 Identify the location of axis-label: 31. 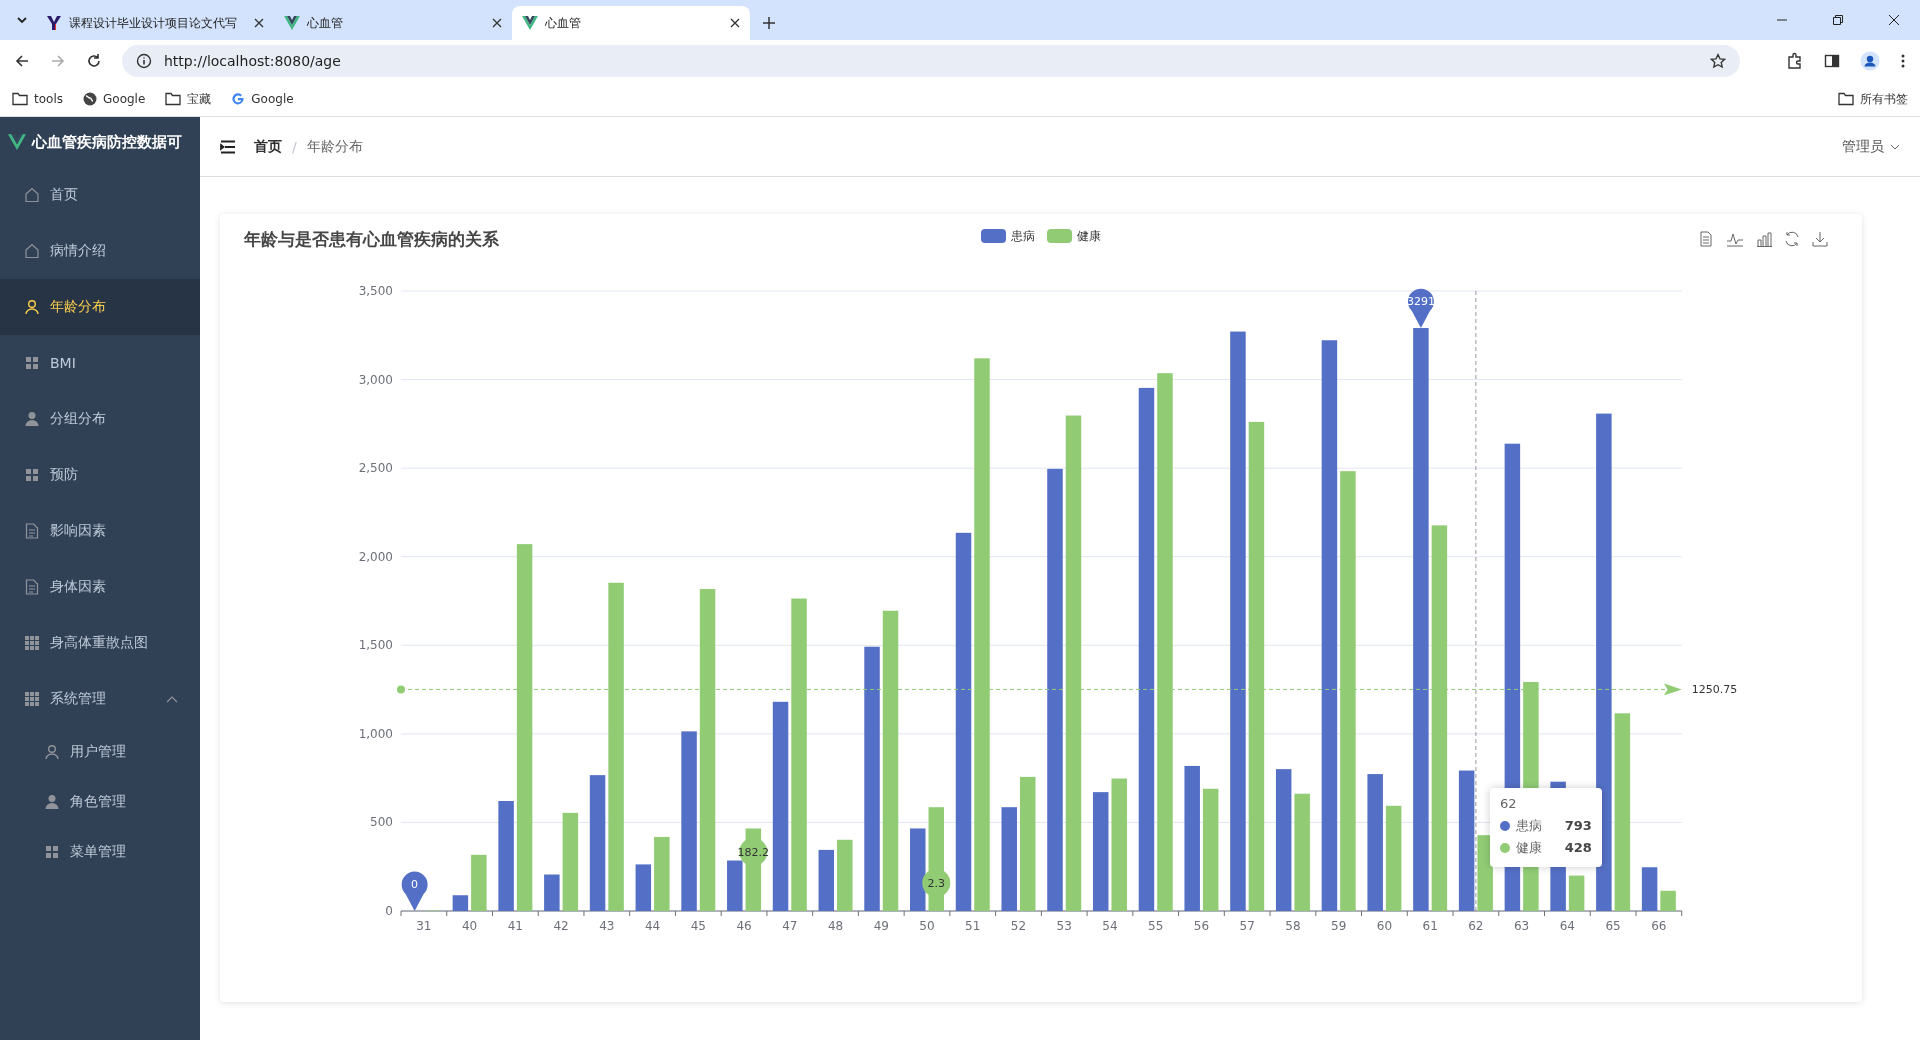
(424, 926).